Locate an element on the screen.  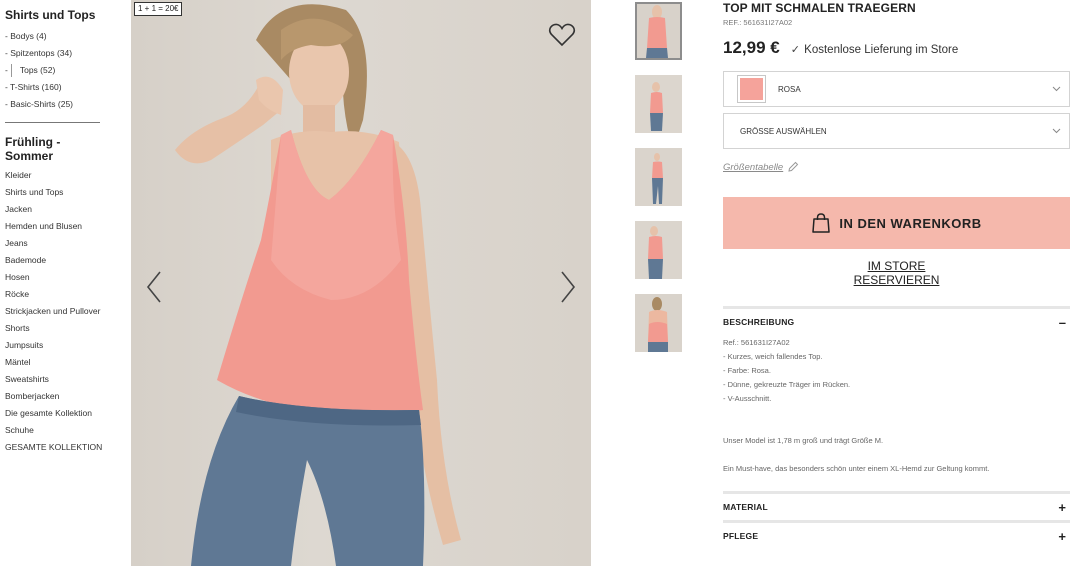
shopping-bag-icon is located at coordinates (821, 223).